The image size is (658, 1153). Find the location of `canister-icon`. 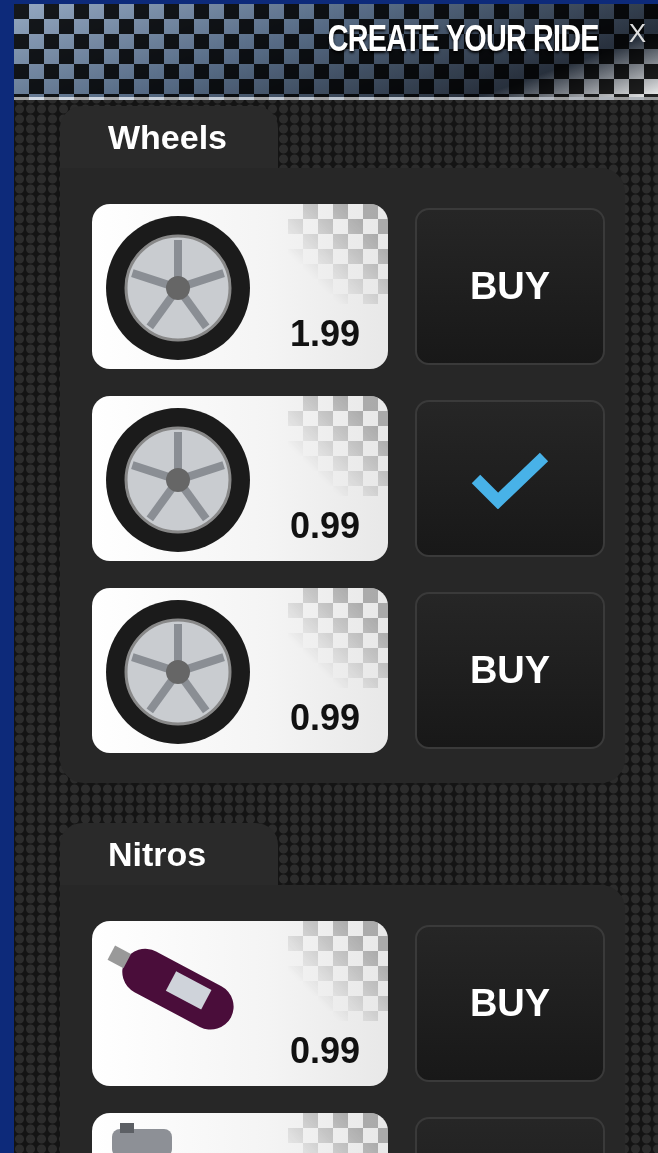

canister-icon is located at coordinates (142, 1138).